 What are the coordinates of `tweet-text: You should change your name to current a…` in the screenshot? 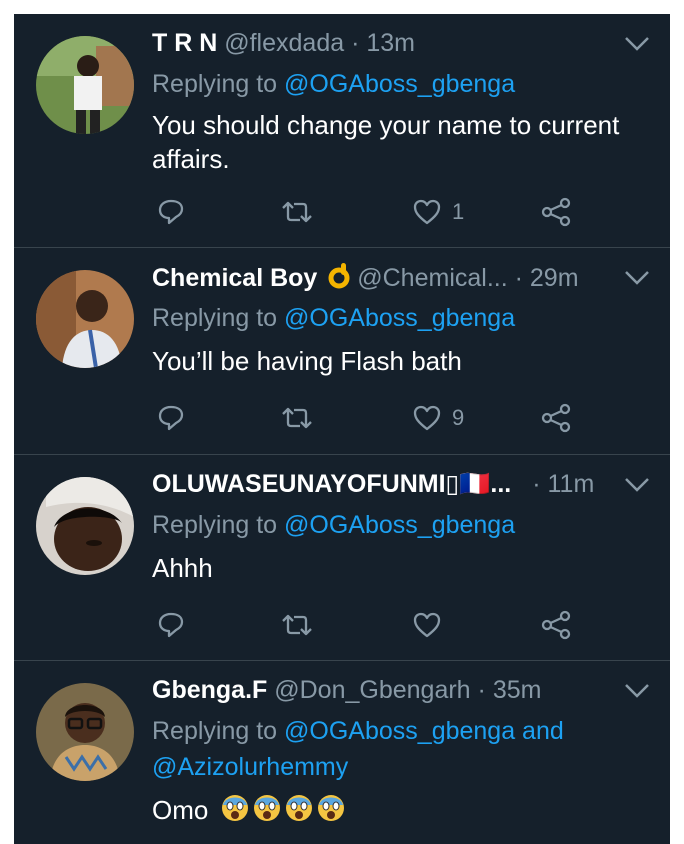 It's located at (386, 142).